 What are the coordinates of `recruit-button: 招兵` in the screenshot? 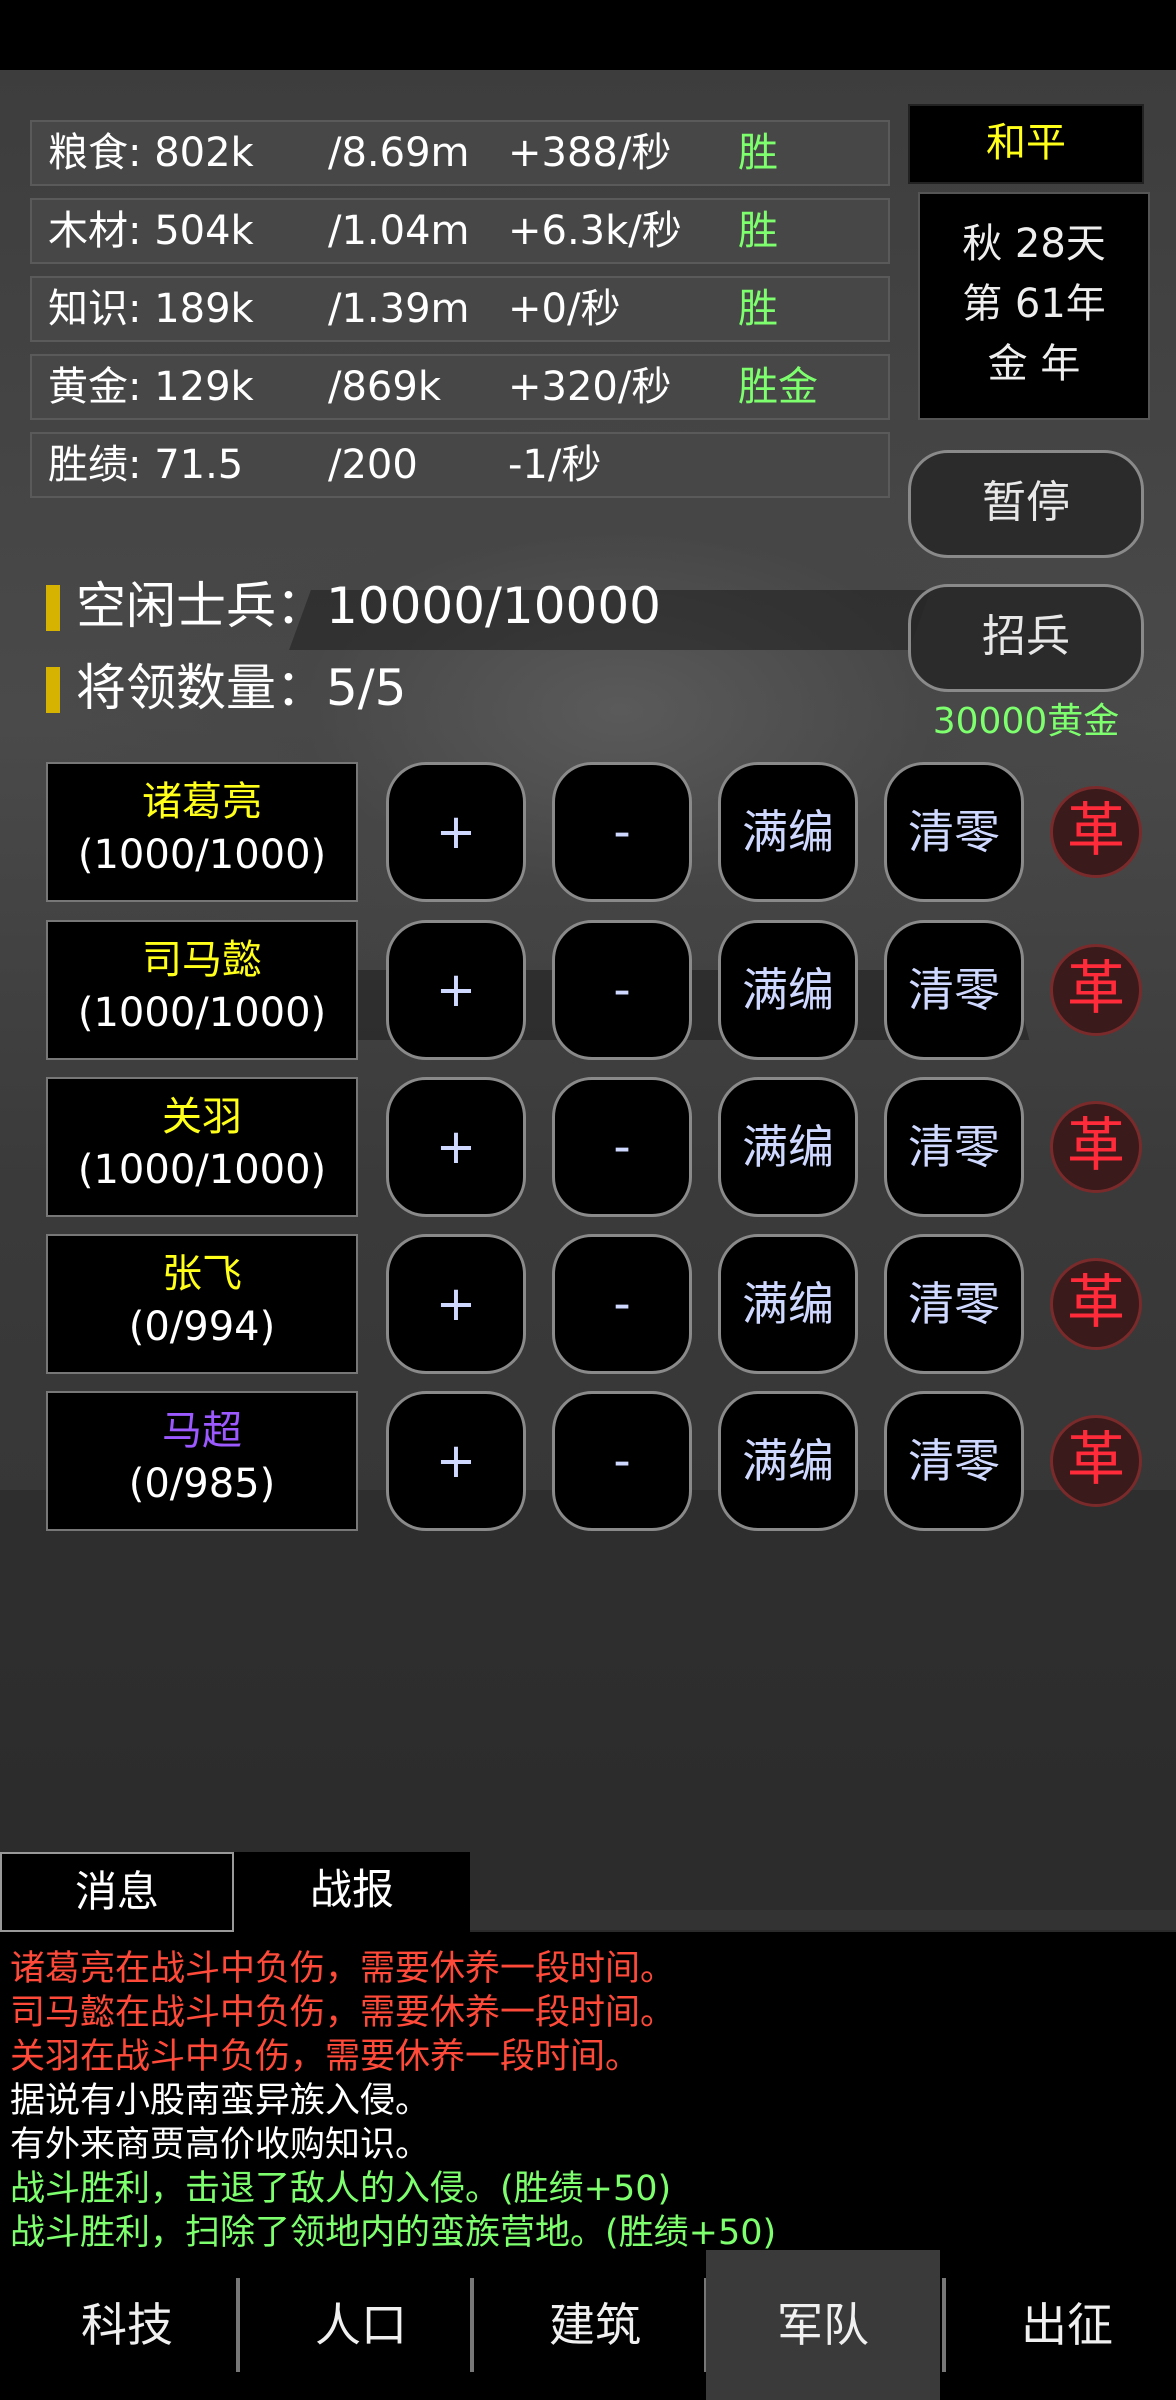 It's located at (1026, 638).